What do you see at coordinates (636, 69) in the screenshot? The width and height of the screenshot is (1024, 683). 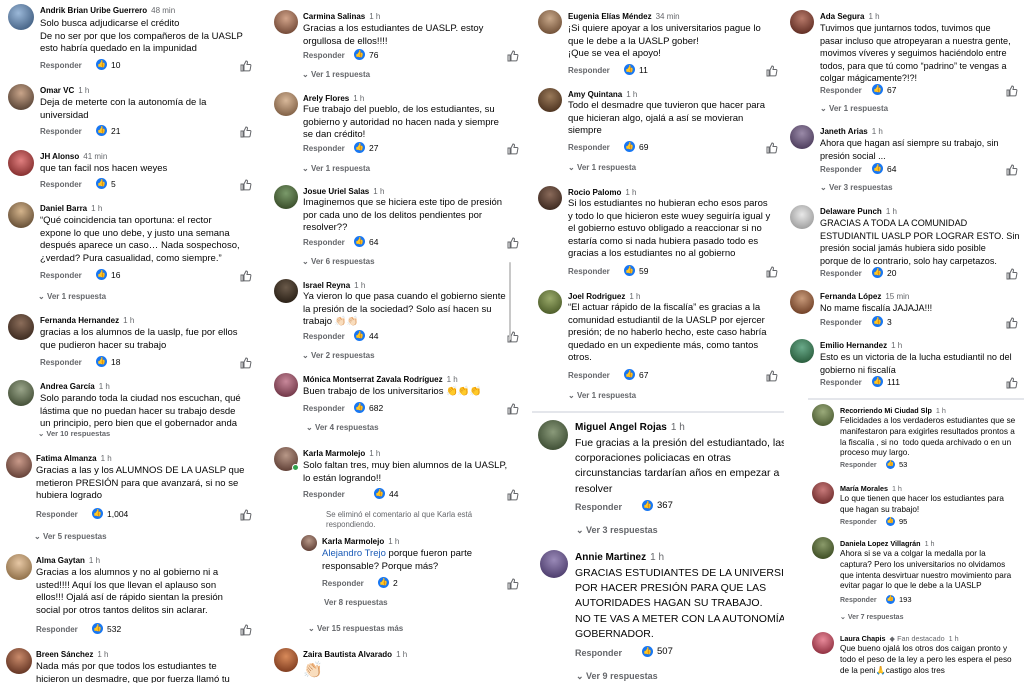 I see `reaction-count: 👍 11` at bounding box center [636, 69].